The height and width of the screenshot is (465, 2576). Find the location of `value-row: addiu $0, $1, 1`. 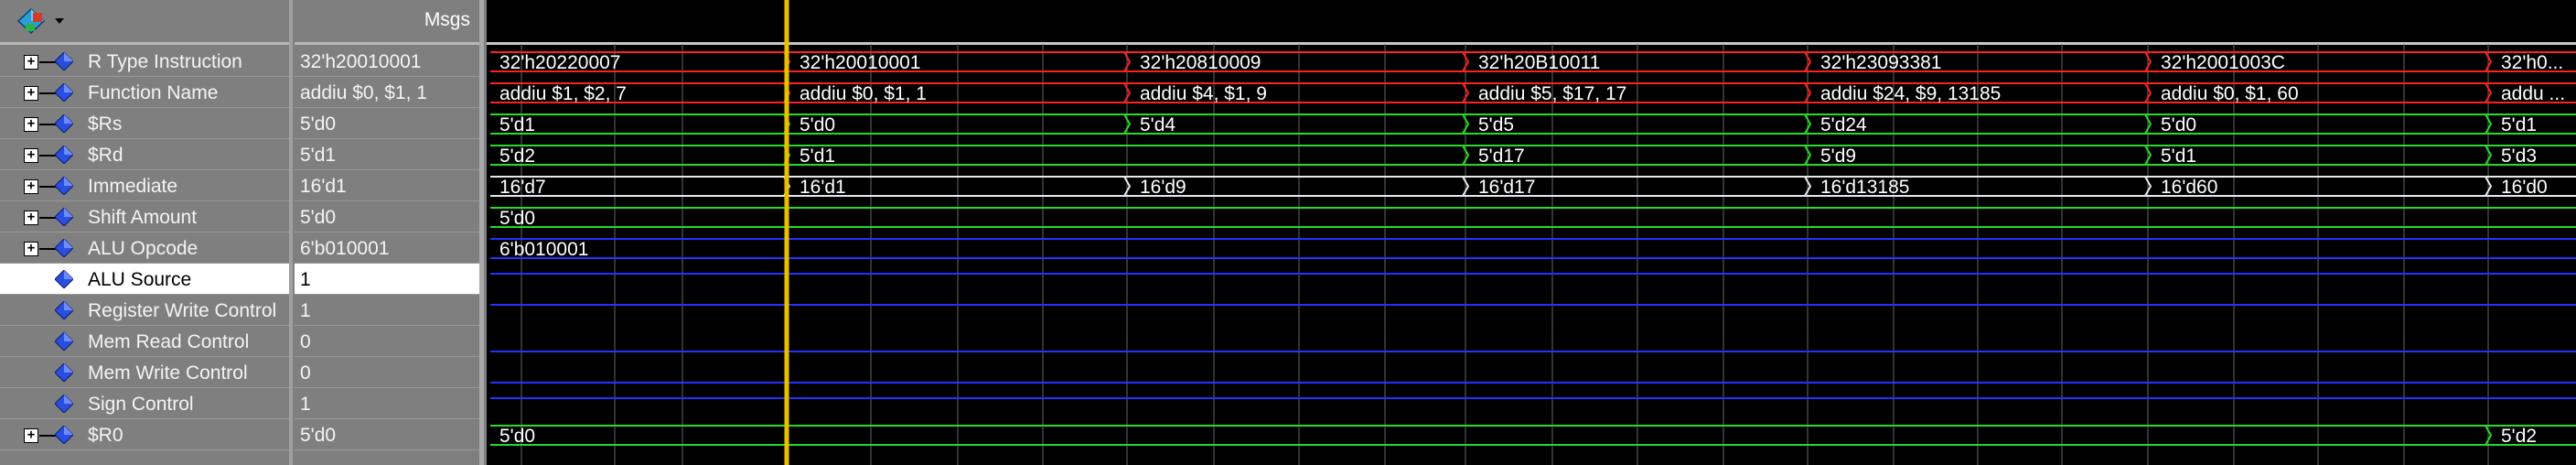

value-row: addiu $0, $1, 1 is located at coordinates (387, 93).